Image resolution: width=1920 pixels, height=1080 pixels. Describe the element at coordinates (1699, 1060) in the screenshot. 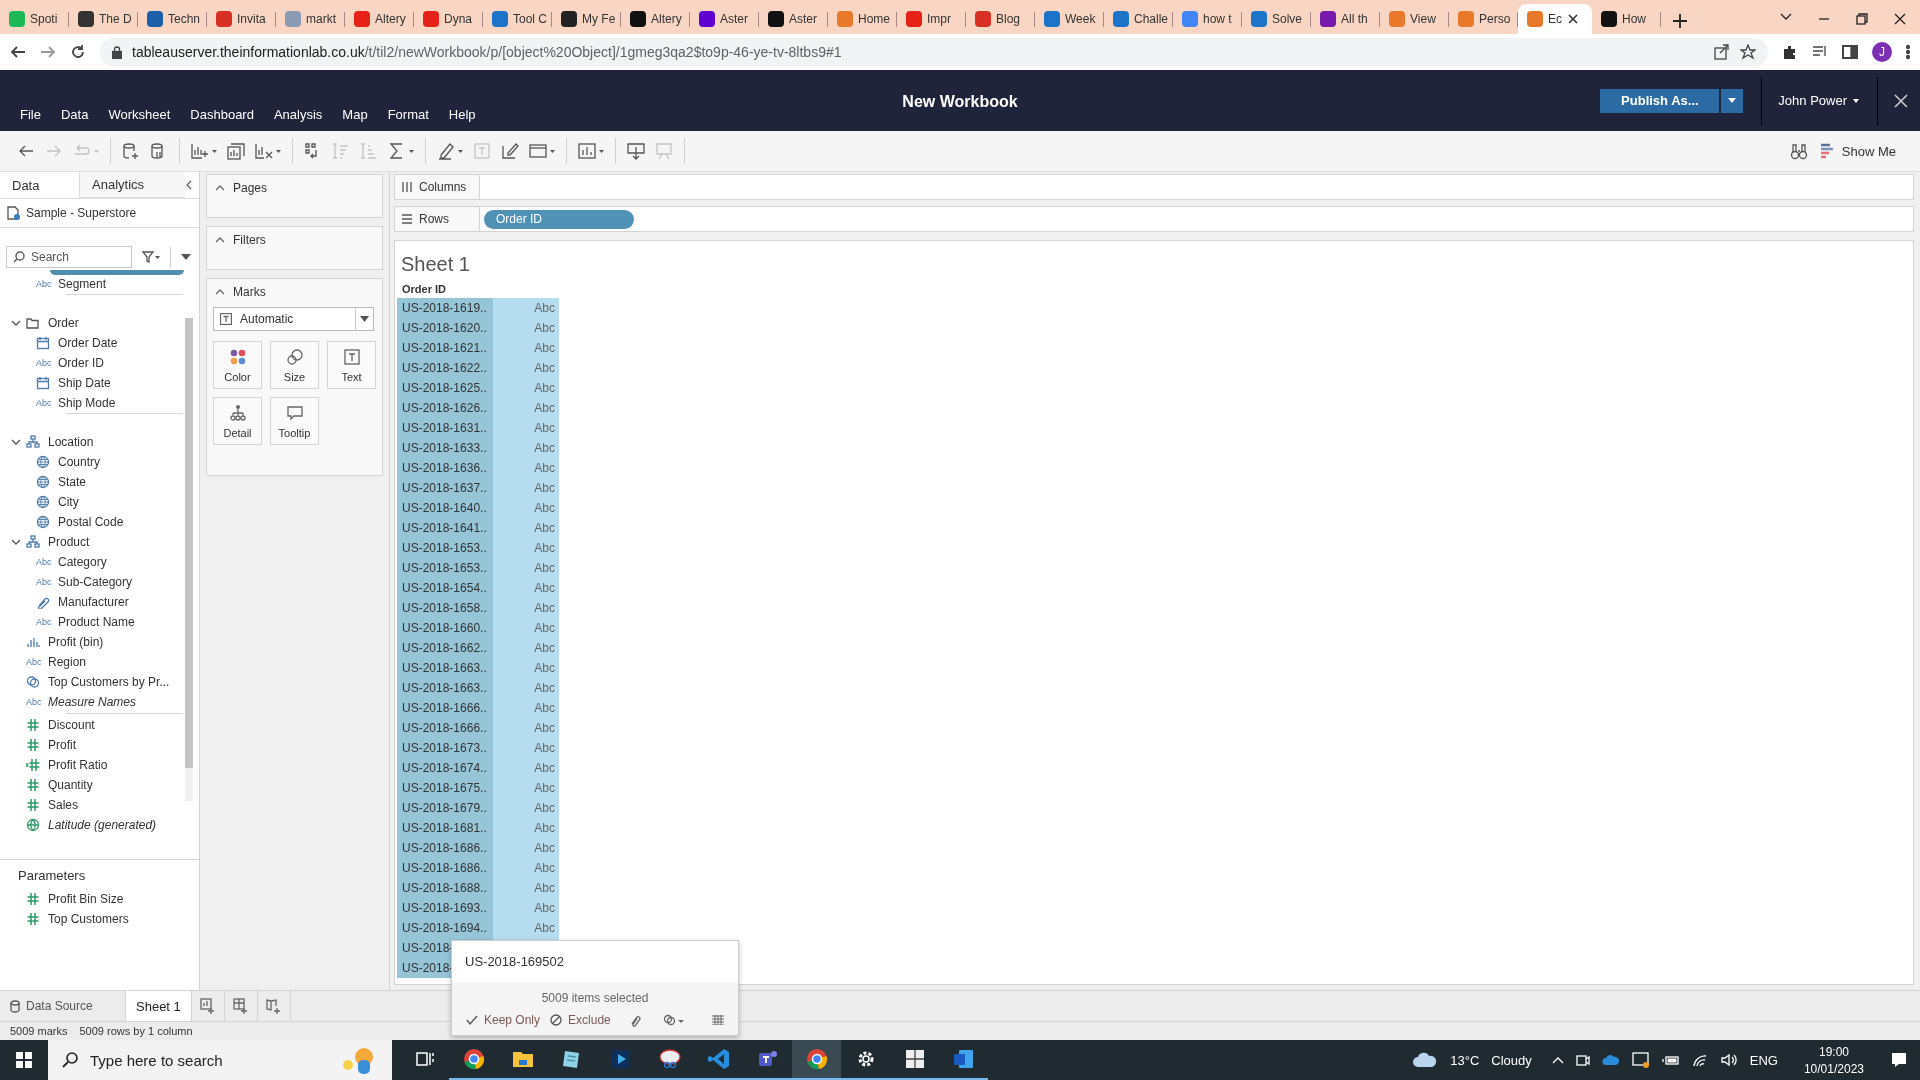

I see `wifi-icon` at that location.